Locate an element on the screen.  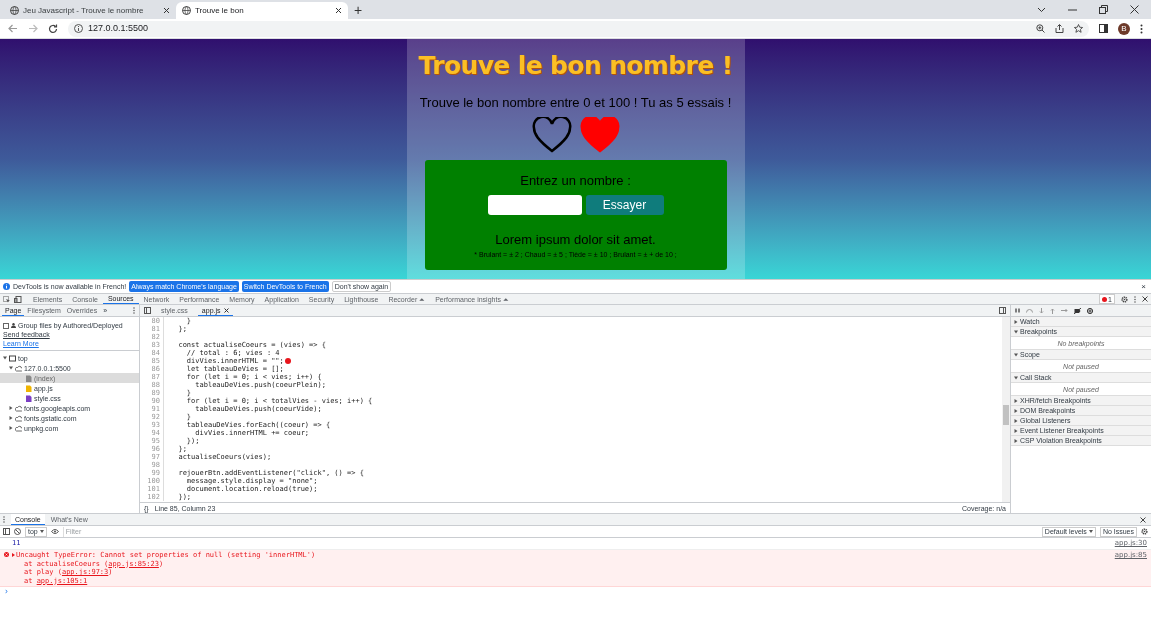
game-title: Trouve le bon nombre ! is located at coordinates (575, 66).